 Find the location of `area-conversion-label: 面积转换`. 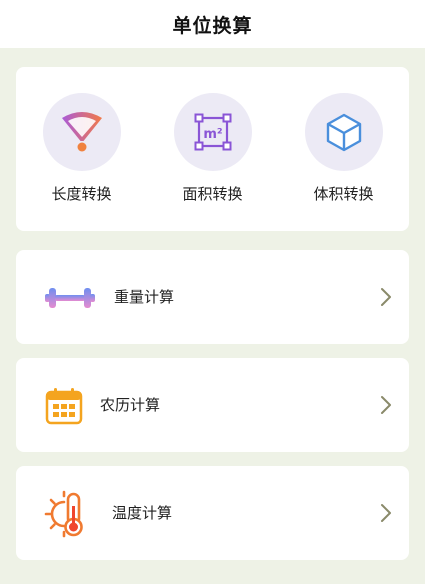

area-conversion-label: 面积转换 is located at coordinates (212, 194).